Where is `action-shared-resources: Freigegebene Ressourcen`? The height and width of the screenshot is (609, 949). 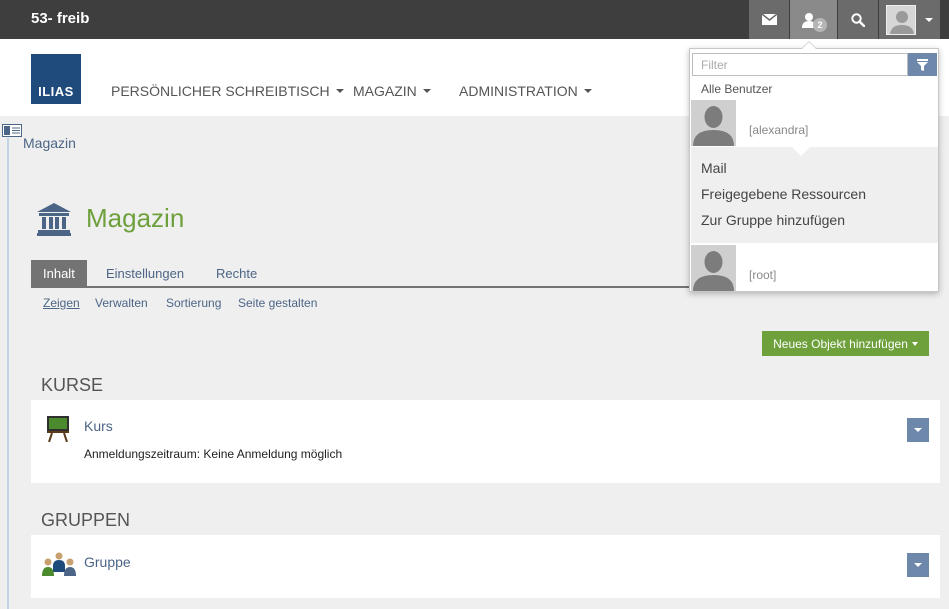 action-shared-resources: Freigegebene Ressourcen is located at coordinates (783, 194).